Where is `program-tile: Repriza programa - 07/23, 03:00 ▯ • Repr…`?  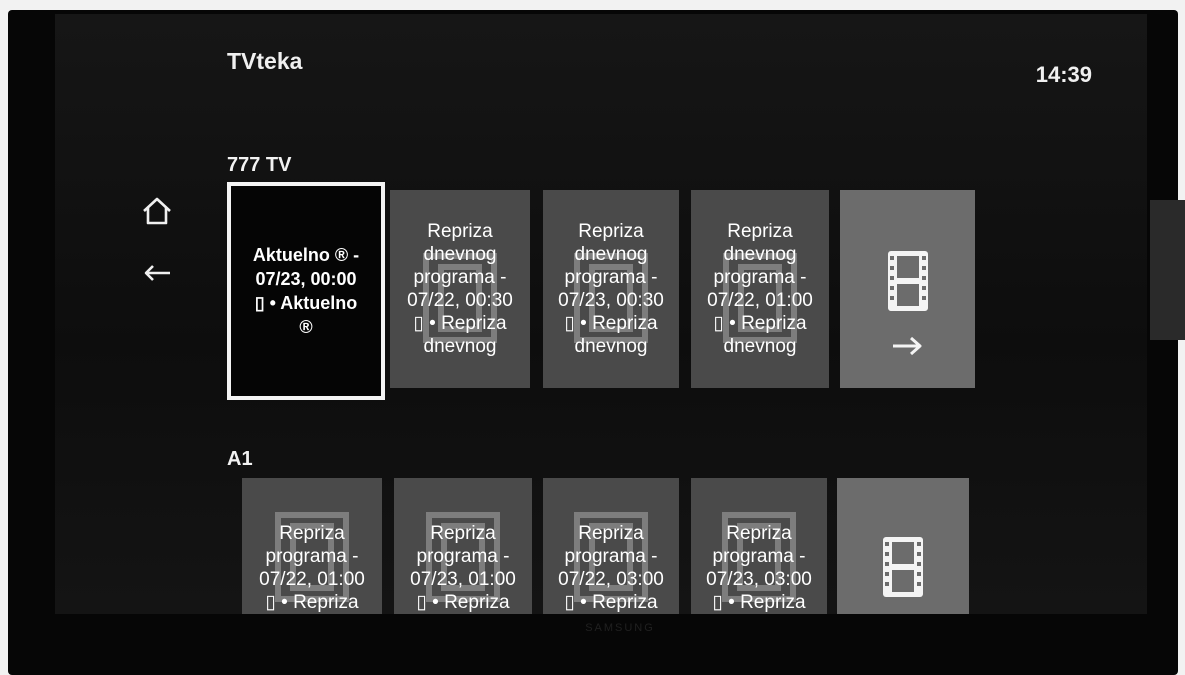
program-tile: Repriza programa - 07/23, 03:00 ▯ • Repr… is located at coordinates (759, 546).